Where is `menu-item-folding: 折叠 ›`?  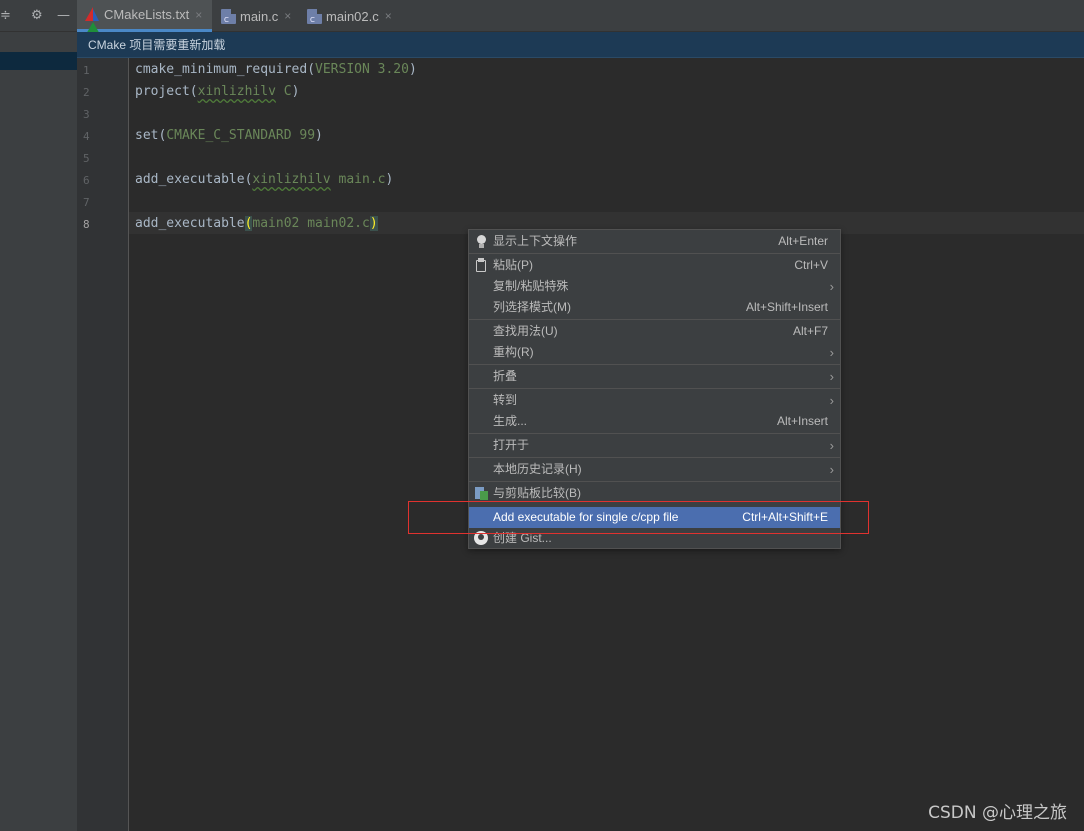 menu-item-folding: 折叠 › is located at coordinates (654, 376).